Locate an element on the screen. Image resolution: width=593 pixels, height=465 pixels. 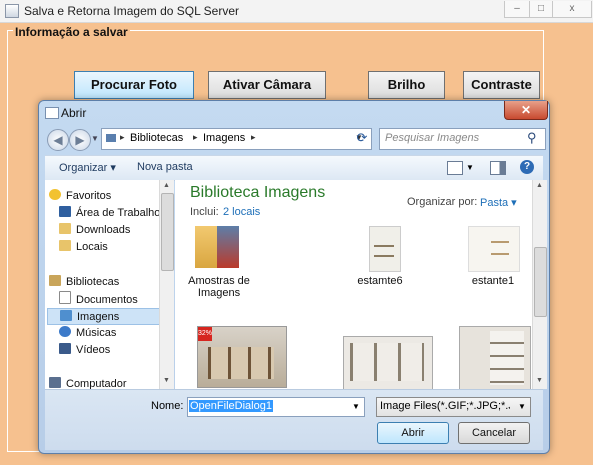
arrange-by-label: Organizar por: is located at coordinates (442, 202).